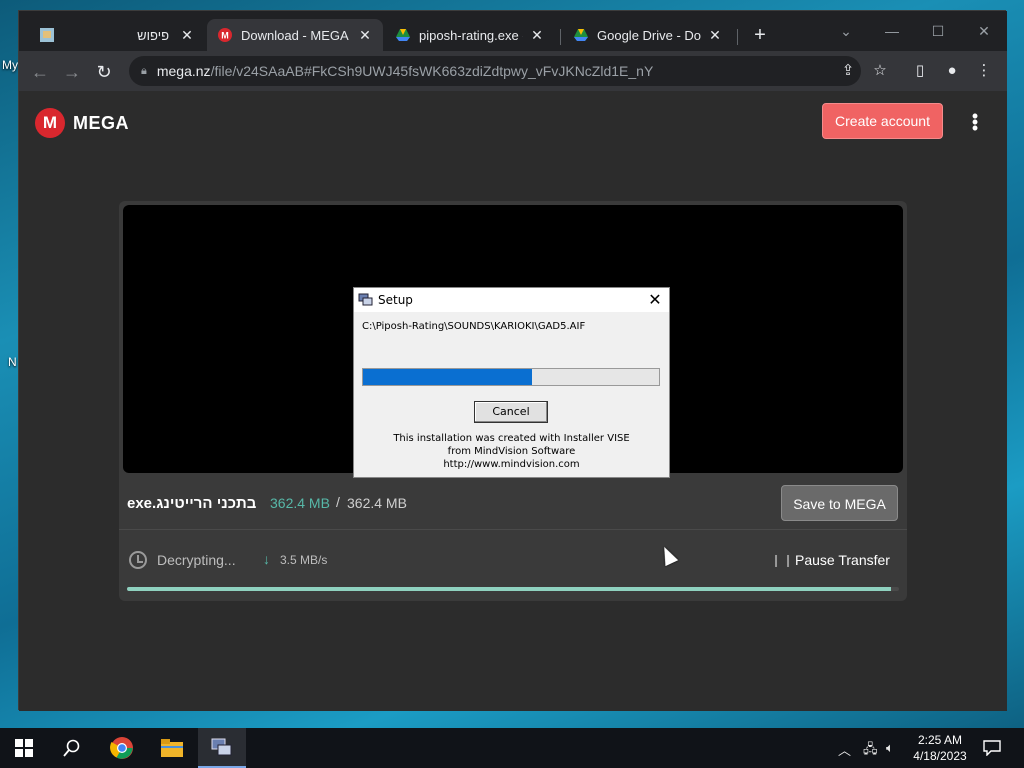 Image resolution: width=1024 pixels, height=768 pixels. Describe the element at coordinates (50, 123) in the screenshot. I see `mega-logo-badge: M` at that location.